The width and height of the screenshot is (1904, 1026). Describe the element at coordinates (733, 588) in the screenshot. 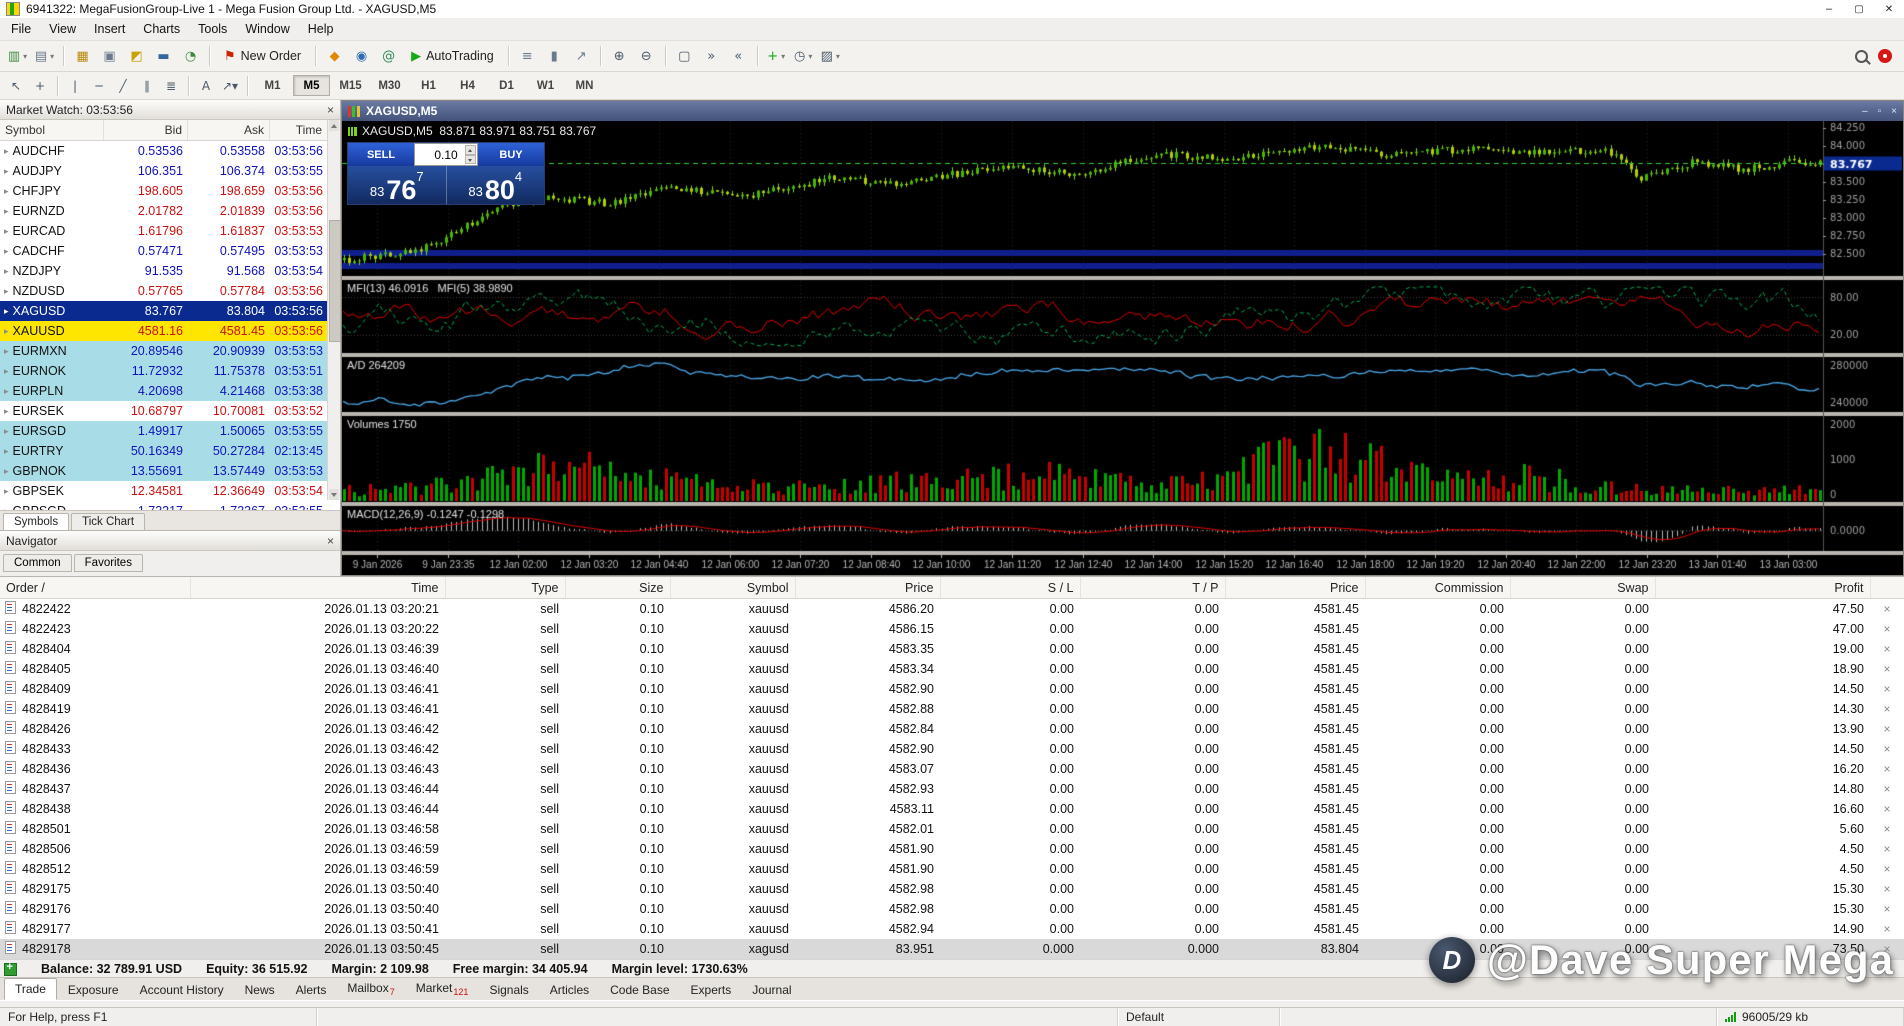

I see `orders-col-4: Symbol` at that location.